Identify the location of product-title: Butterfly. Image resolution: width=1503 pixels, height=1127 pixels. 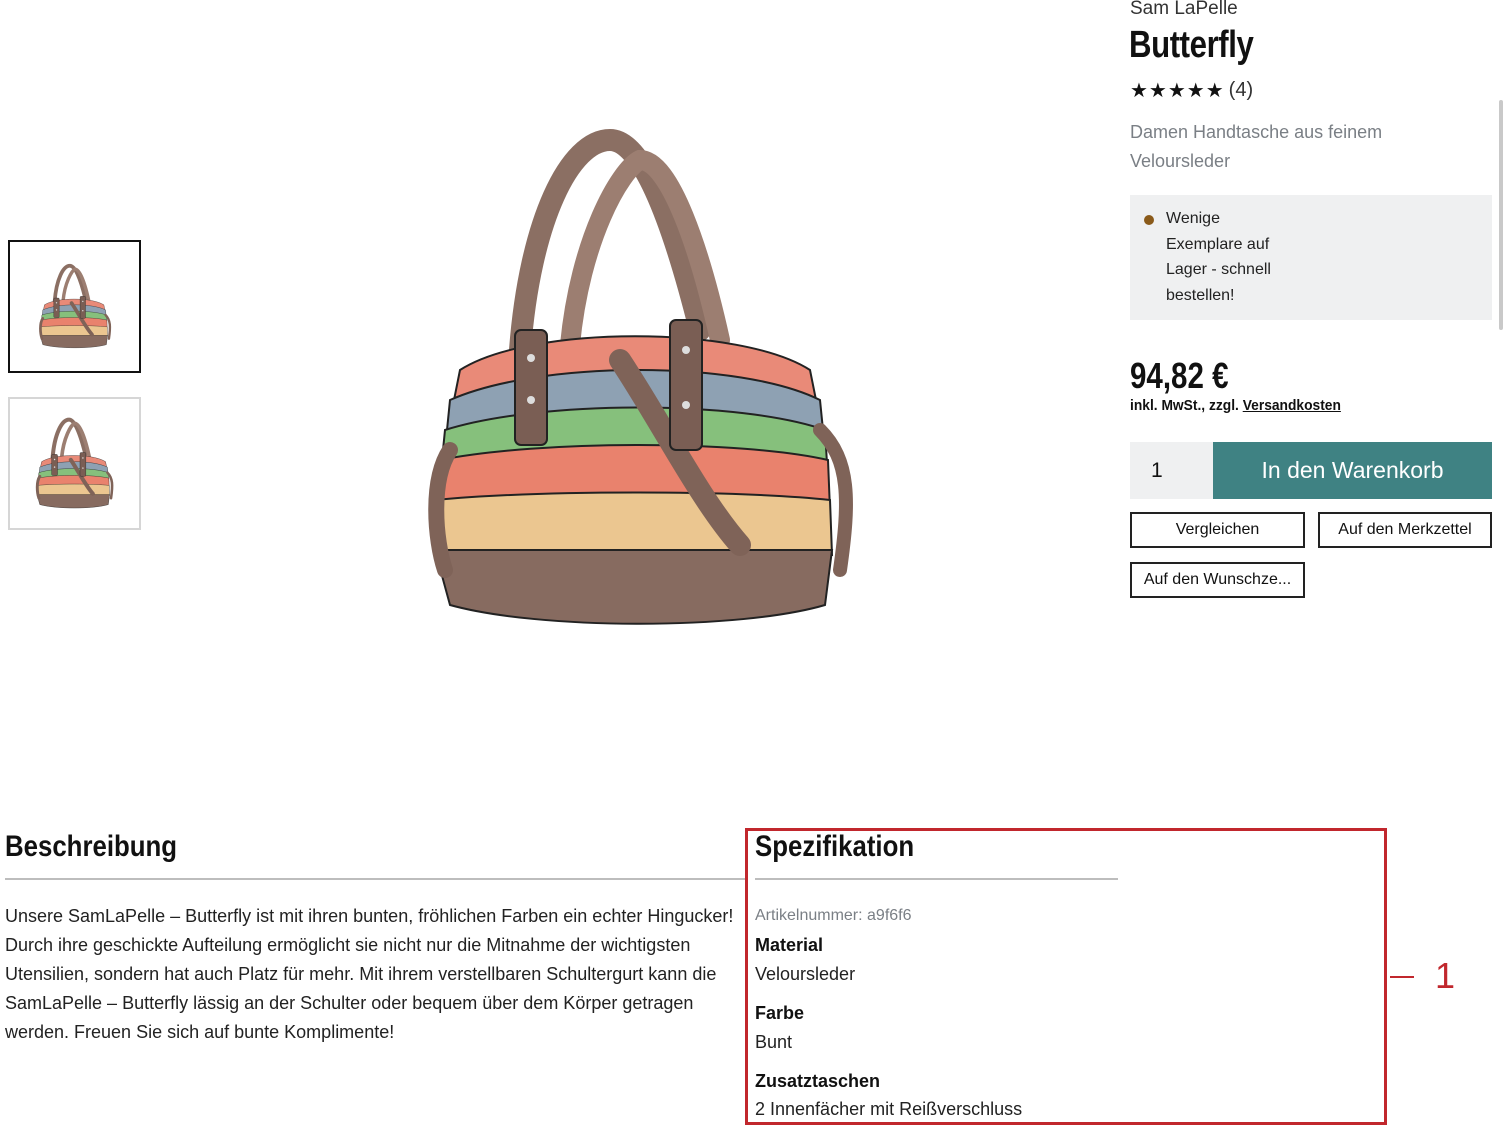
(1191, 45).